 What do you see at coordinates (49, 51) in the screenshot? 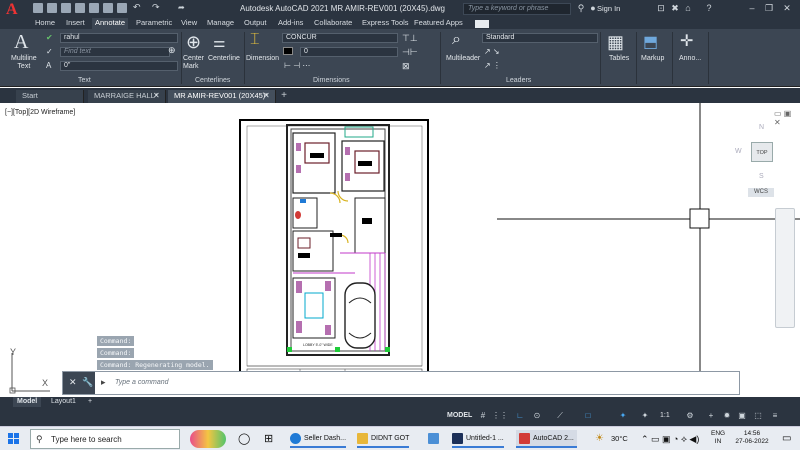
I see `check-spelling-icon: ✓` at bounding box center [49, 51].